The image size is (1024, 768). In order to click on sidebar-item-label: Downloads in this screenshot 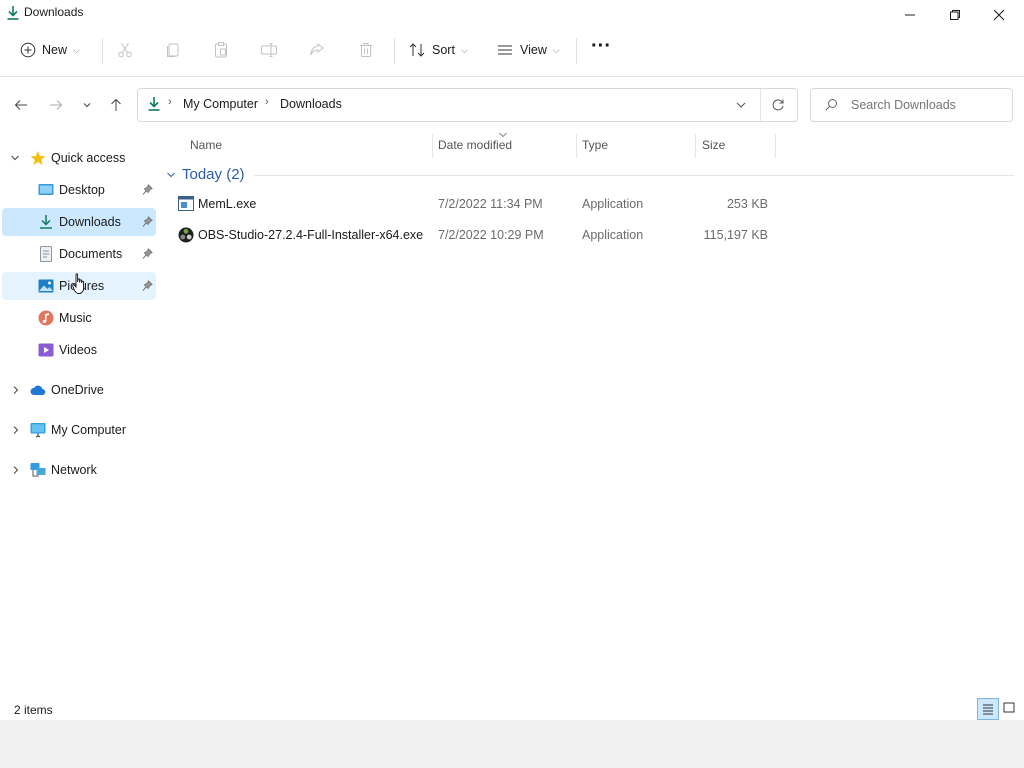, I will do `click(90, 222)`.